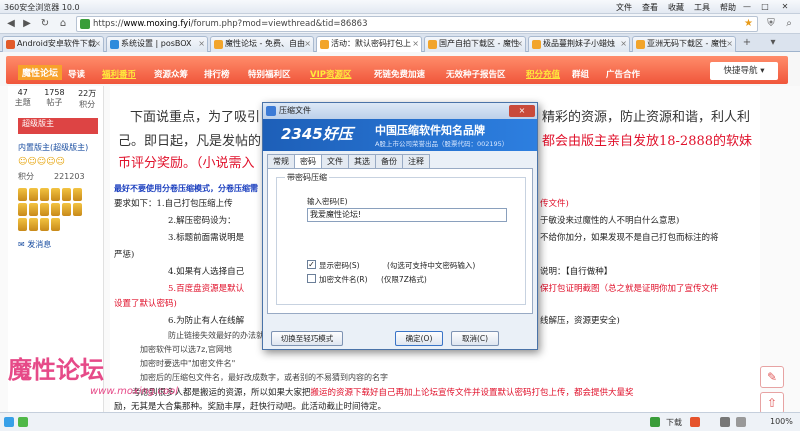 The width and height of the screenshot is (800, 431). What do you see at coordinates (771, 24) in the screenshot?
I see `shield-icon: ⛨` at bounding box center [771, 24].